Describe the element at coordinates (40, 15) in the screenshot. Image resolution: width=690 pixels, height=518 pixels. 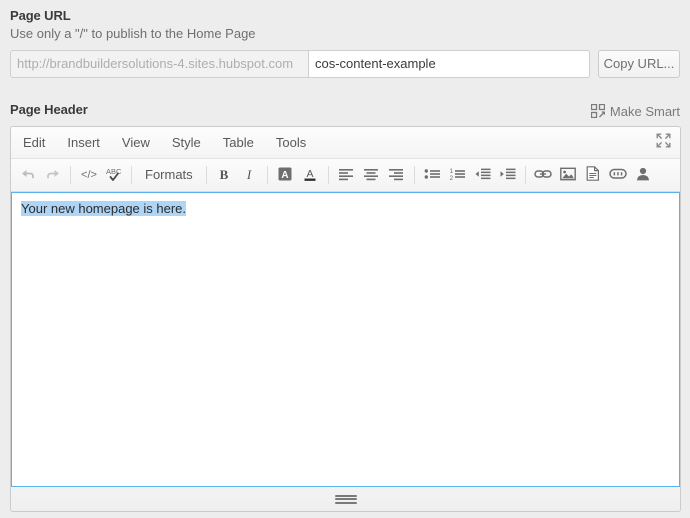
I see `page-url-label: Page URL` at that location.